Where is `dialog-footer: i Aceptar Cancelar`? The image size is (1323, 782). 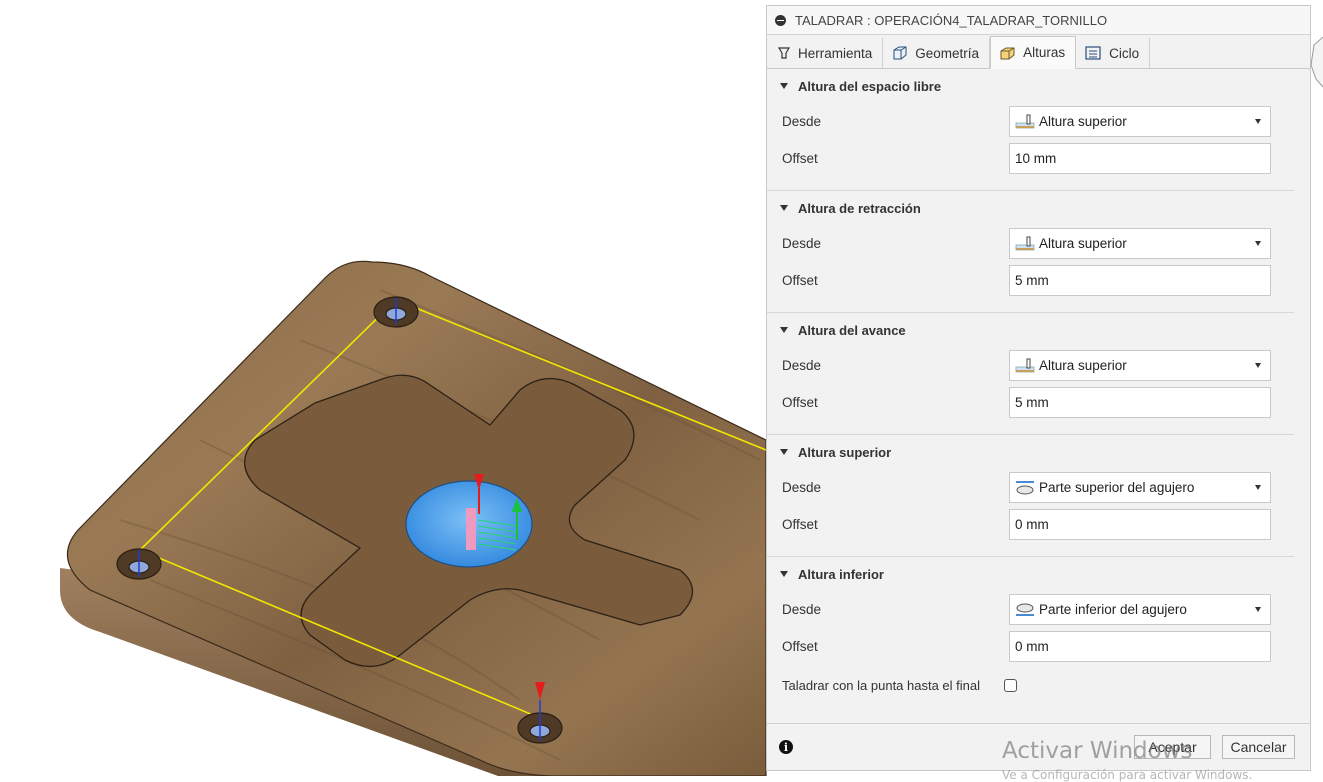 dialog-footer: i Aceptar Cancelar is located at coordinates (1038, 746).